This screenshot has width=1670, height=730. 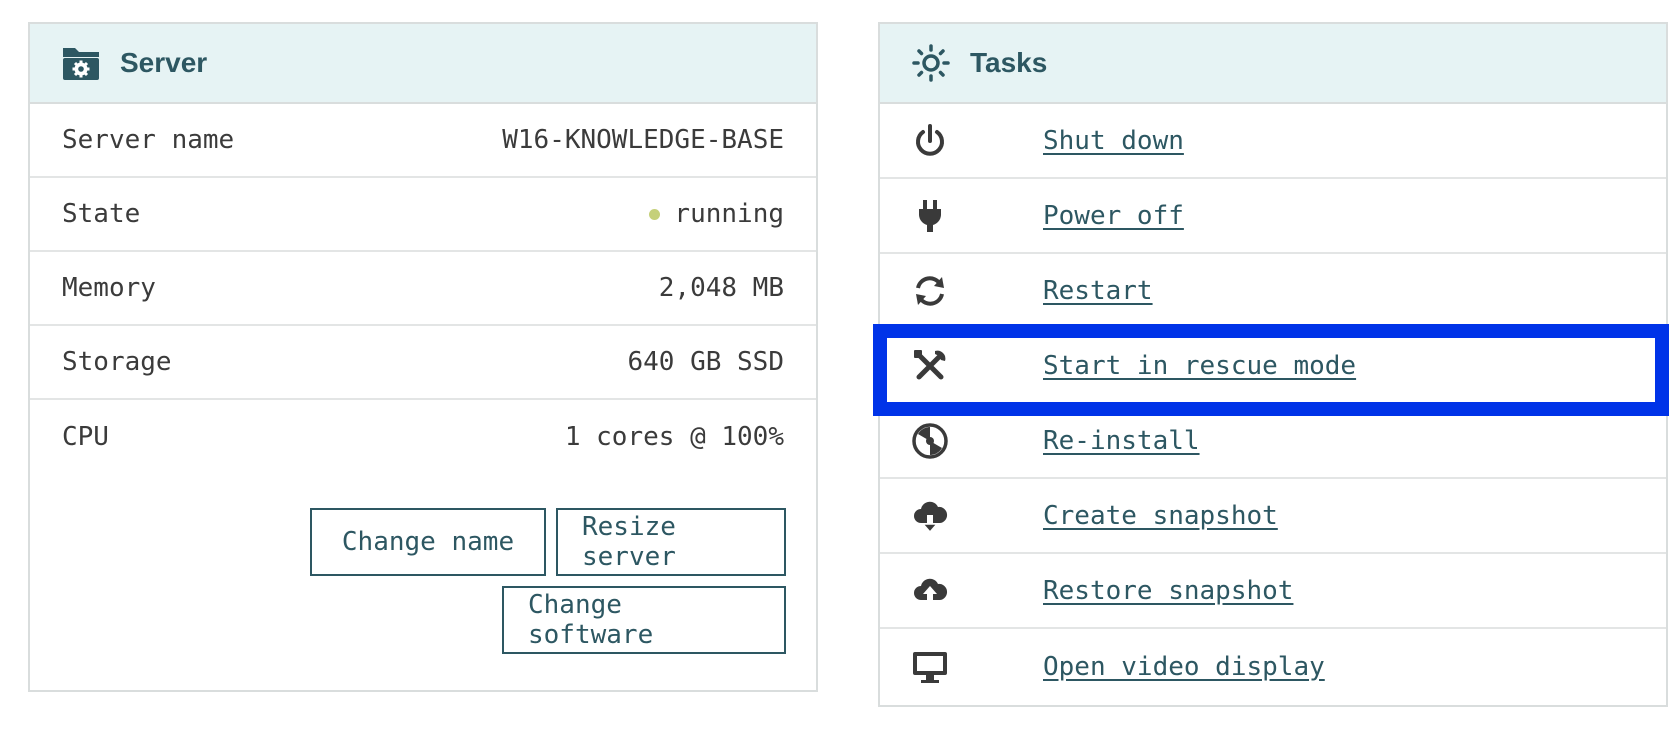 I want to click on change-name-button: Change name, so click(x=428, y=542).